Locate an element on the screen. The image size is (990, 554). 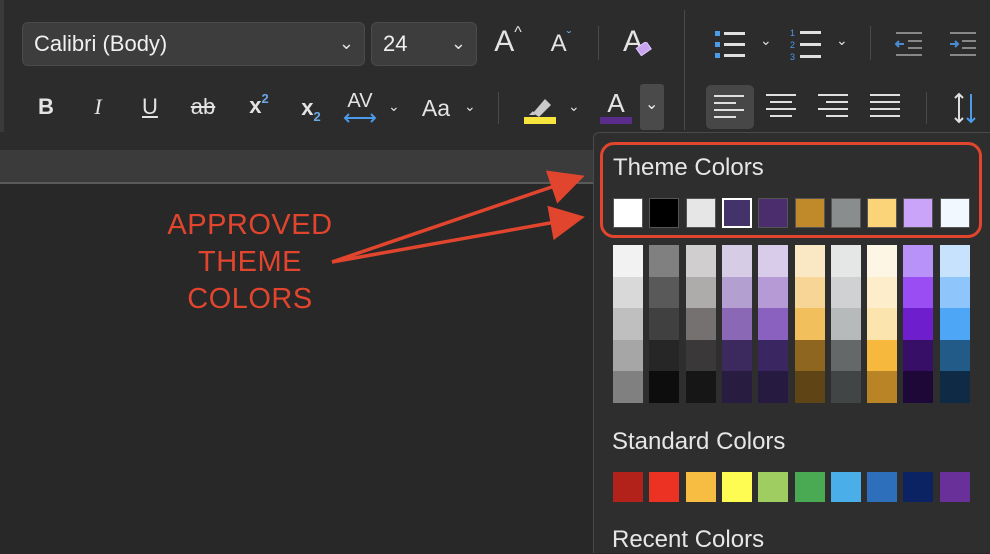
recent-colors-heading: Recent Colors is located at coordinates (688, 539).